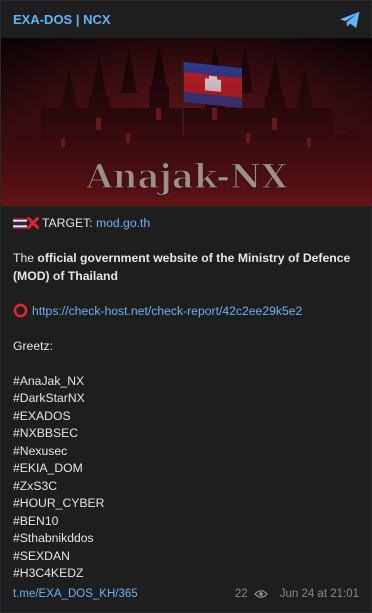 This screenshot has width=372, height=613. I want to click on banner-title: Anajak-NX, so click(186, 177).